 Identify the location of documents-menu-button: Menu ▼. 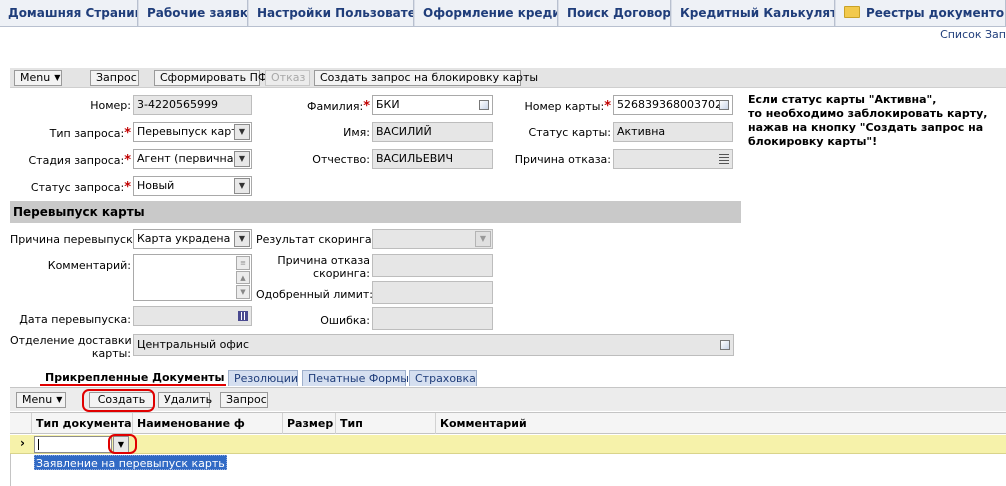
(41, 400).